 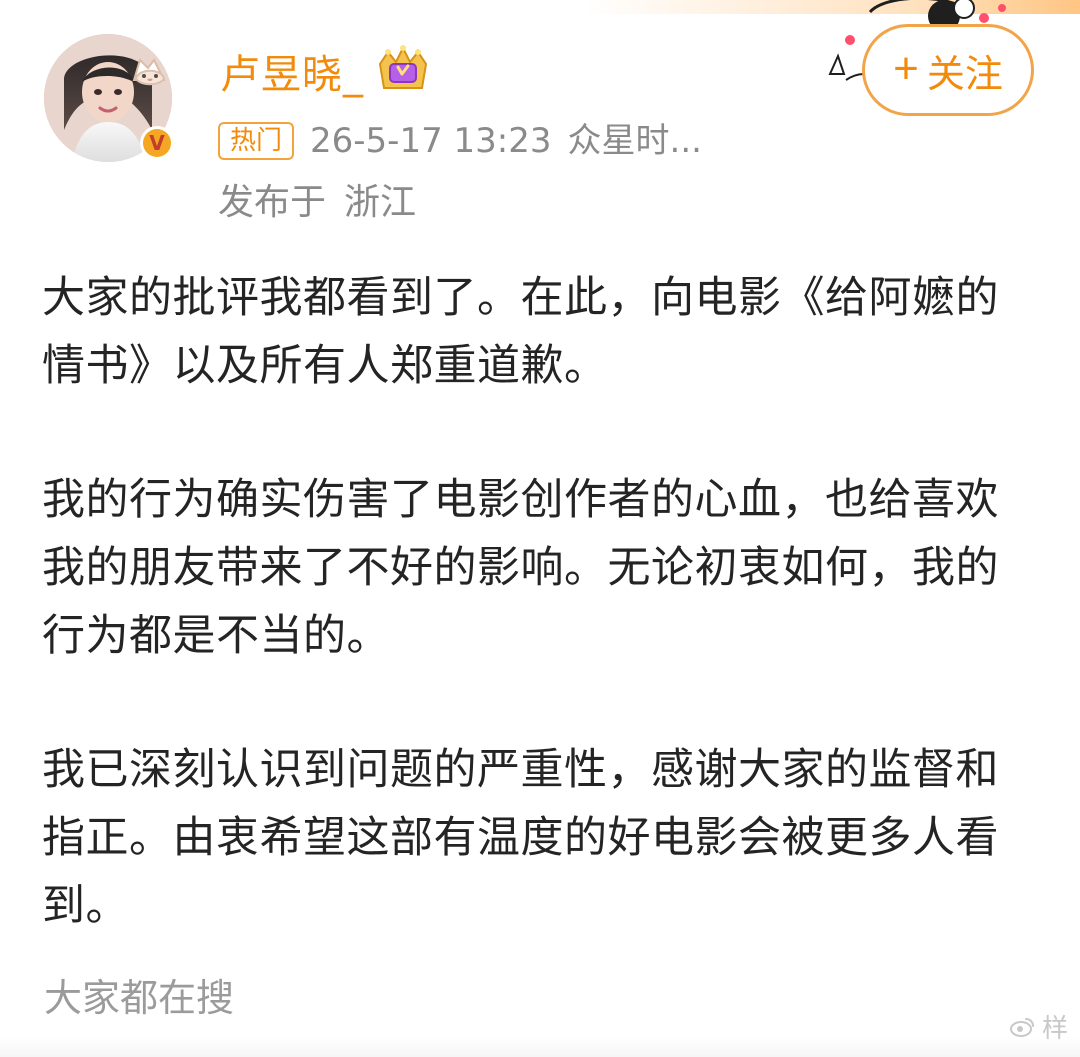 I want to click on location-label: 发布于, so click(x=272, y=202).